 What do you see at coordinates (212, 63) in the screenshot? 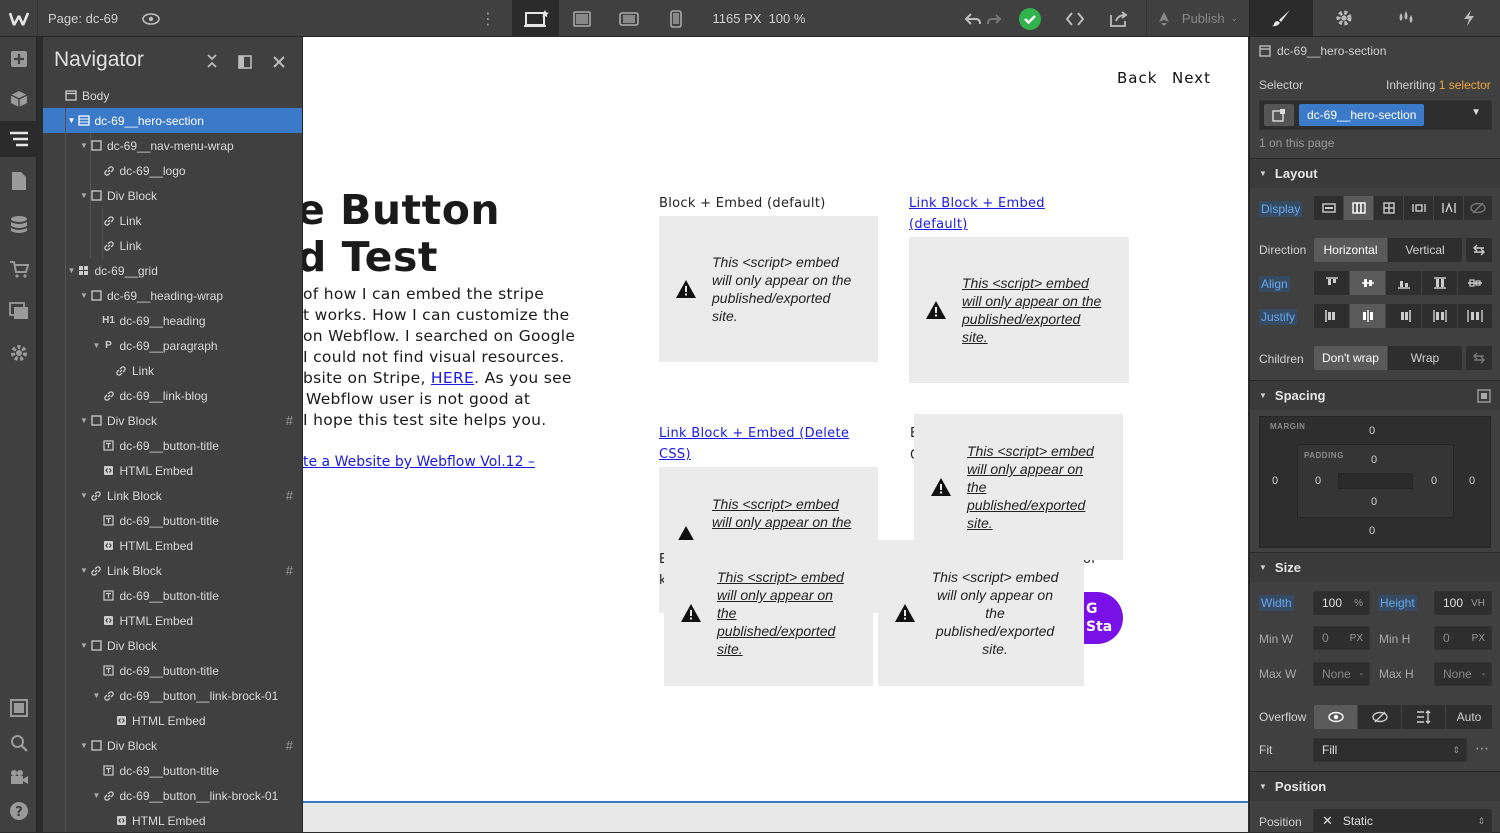
I see `collapse-all-icon` at bounding box center [212, 63].